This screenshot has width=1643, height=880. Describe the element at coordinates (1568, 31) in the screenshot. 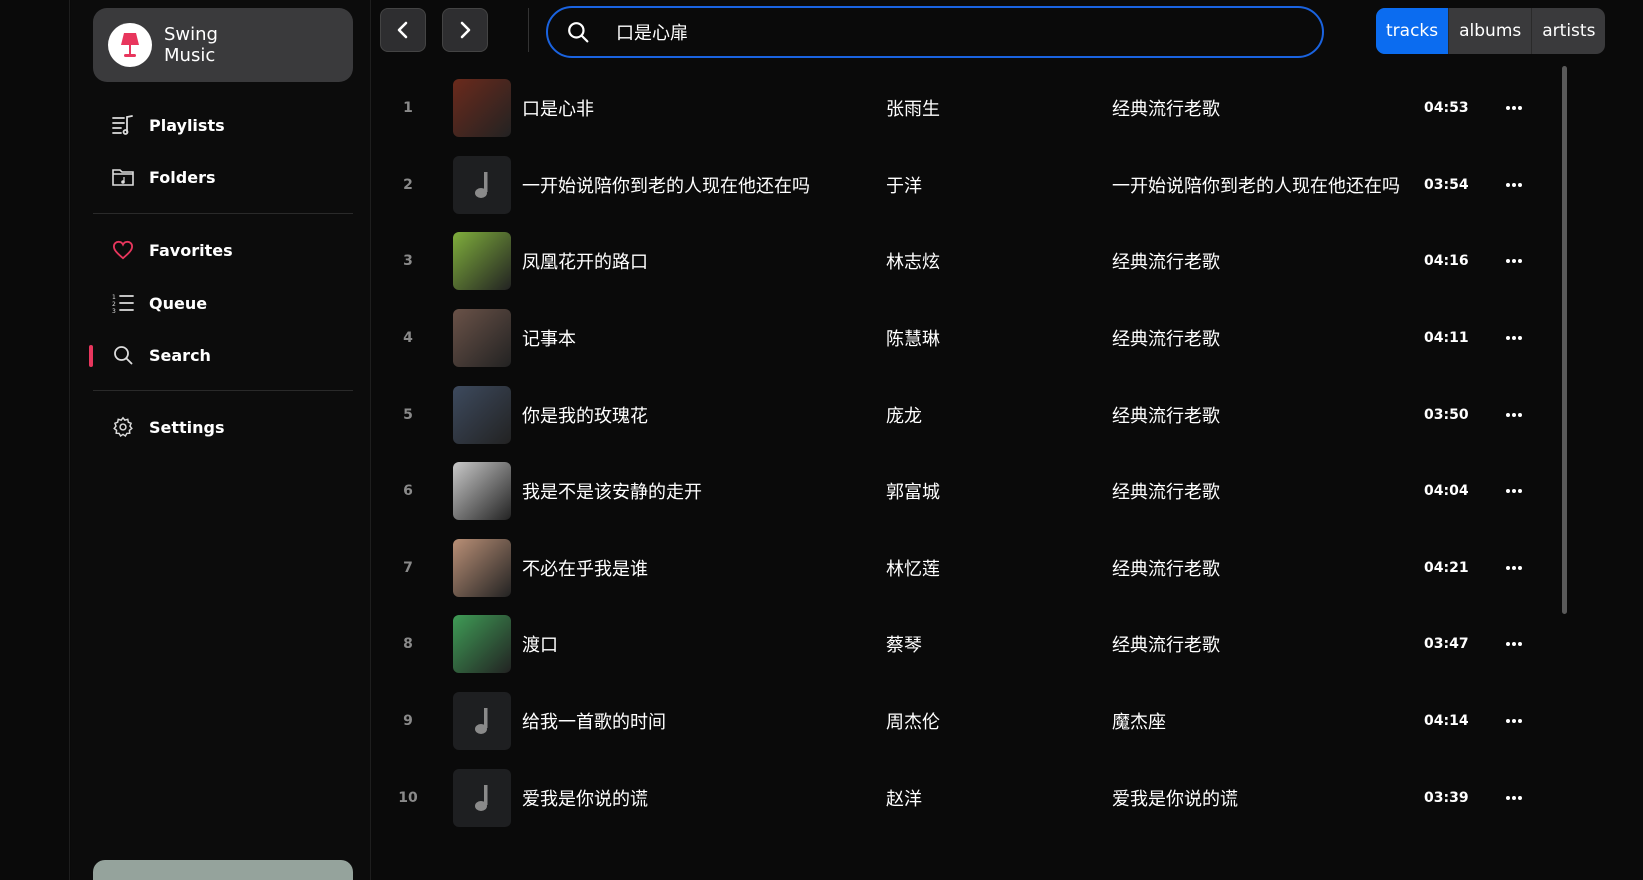

I see `tab-artists: artists` at that location.